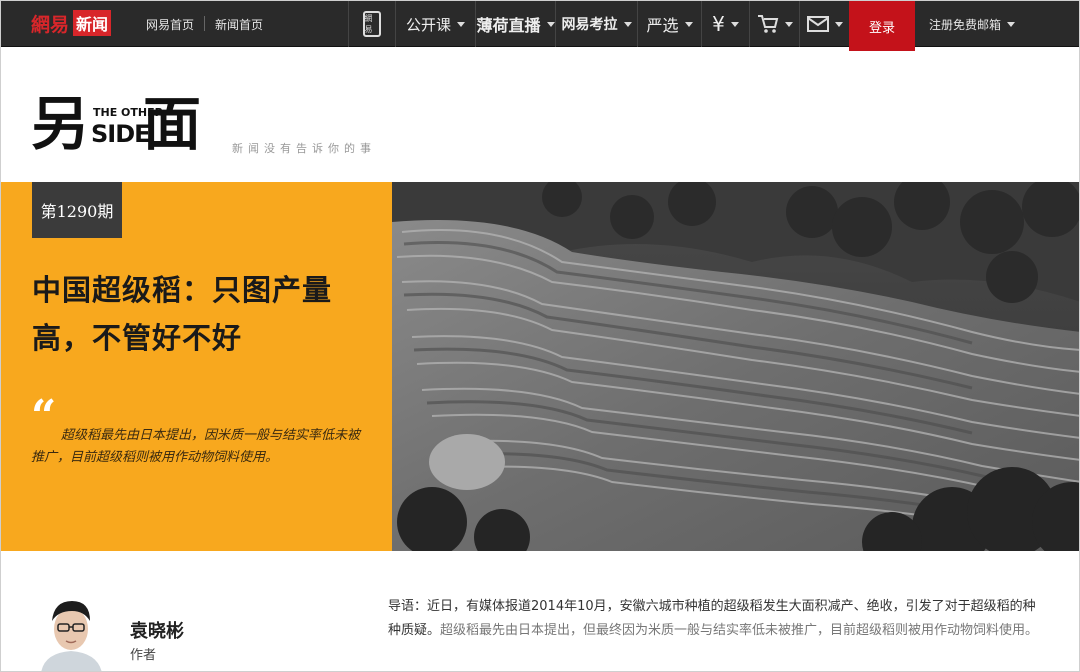 The width and height of the screenshot is (1080, 672). I want to click on the-other-side-logo: 另 THE OTHER SIDE 面, so click(118, 125).